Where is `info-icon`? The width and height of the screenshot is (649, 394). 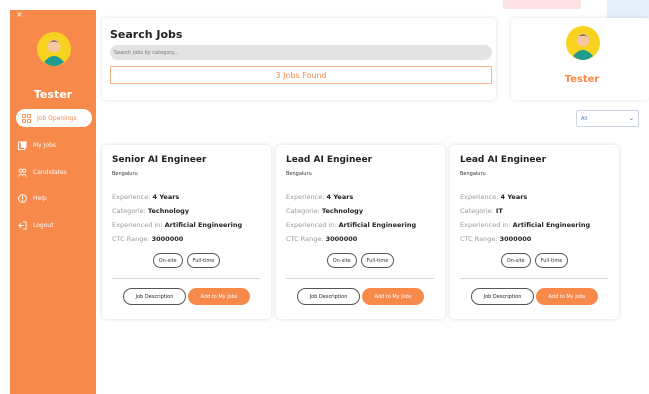
info-icon is located at coordinates (22, 198).